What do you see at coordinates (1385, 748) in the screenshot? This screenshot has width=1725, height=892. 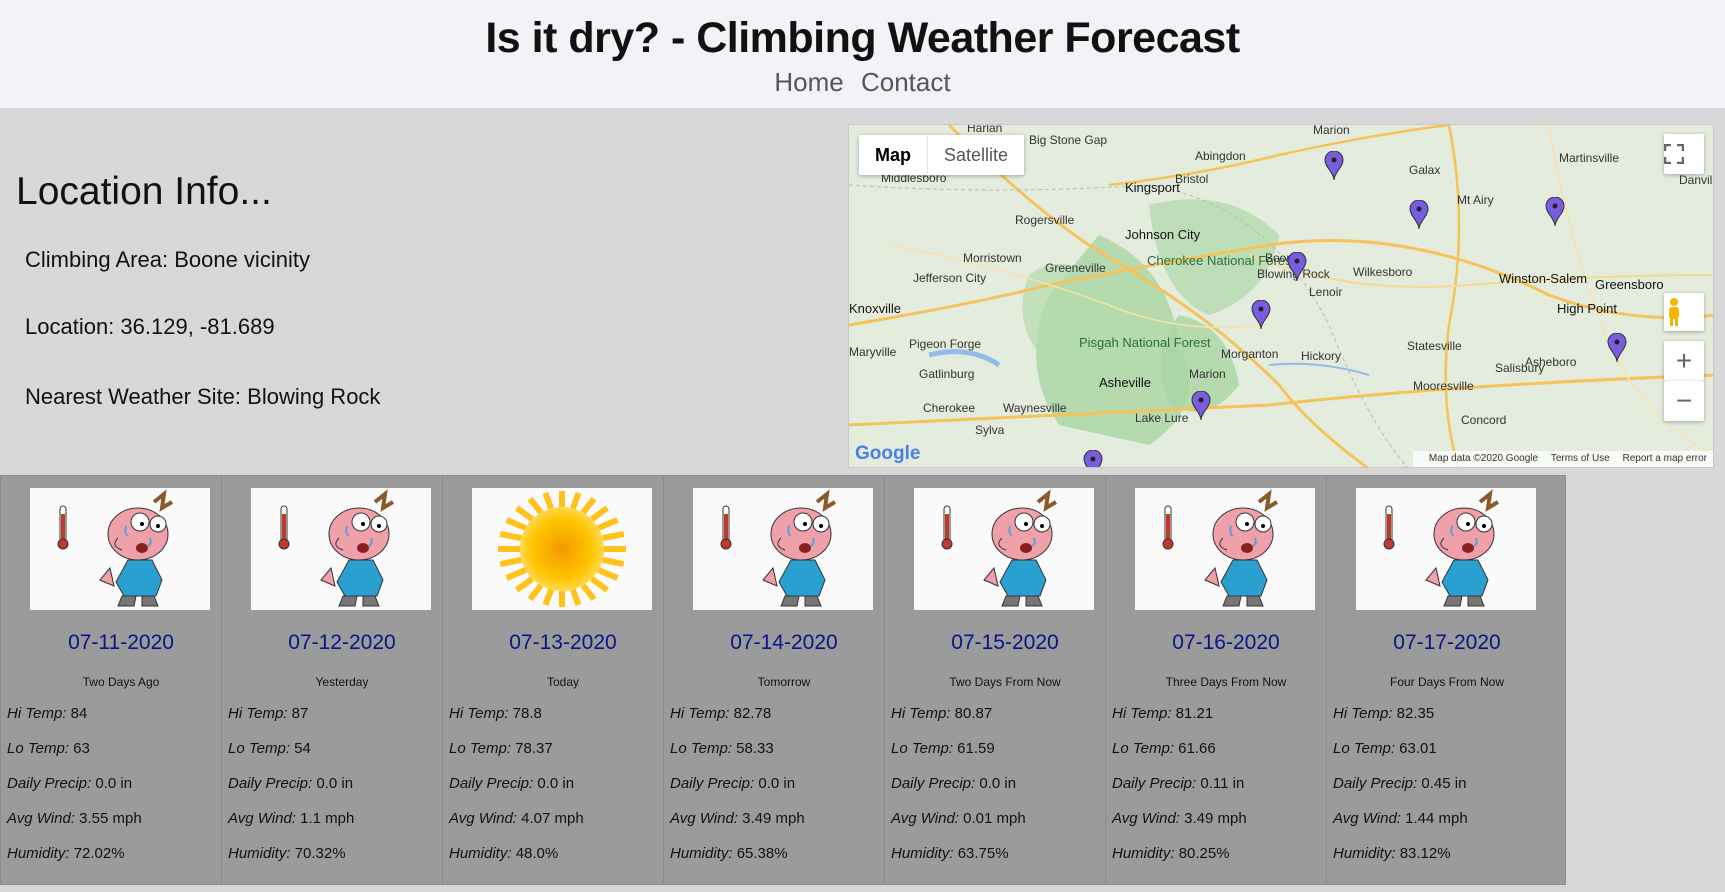 I see `lo-temp: Lo Temp: 63.01` at bounding box center [1385, 748].